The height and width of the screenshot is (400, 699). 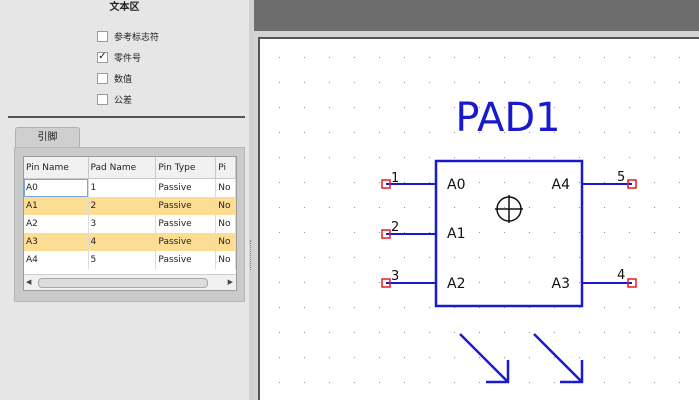 What do you see at coordinates (395, 227) in the screenshot?
I see `pin-number: 2` at bounding box center [395, 227].